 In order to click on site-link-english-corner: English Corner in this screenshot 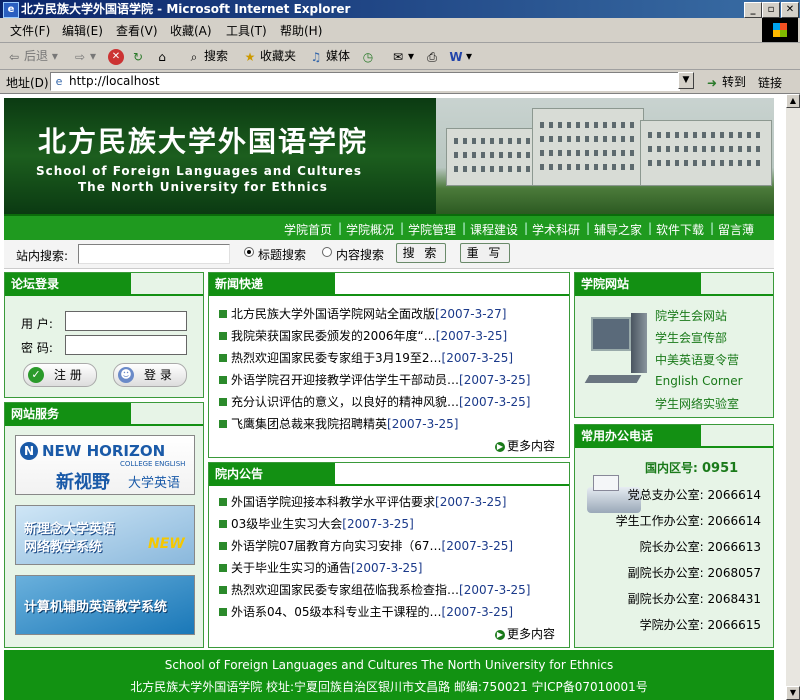, I will do `click(699, 381)`.